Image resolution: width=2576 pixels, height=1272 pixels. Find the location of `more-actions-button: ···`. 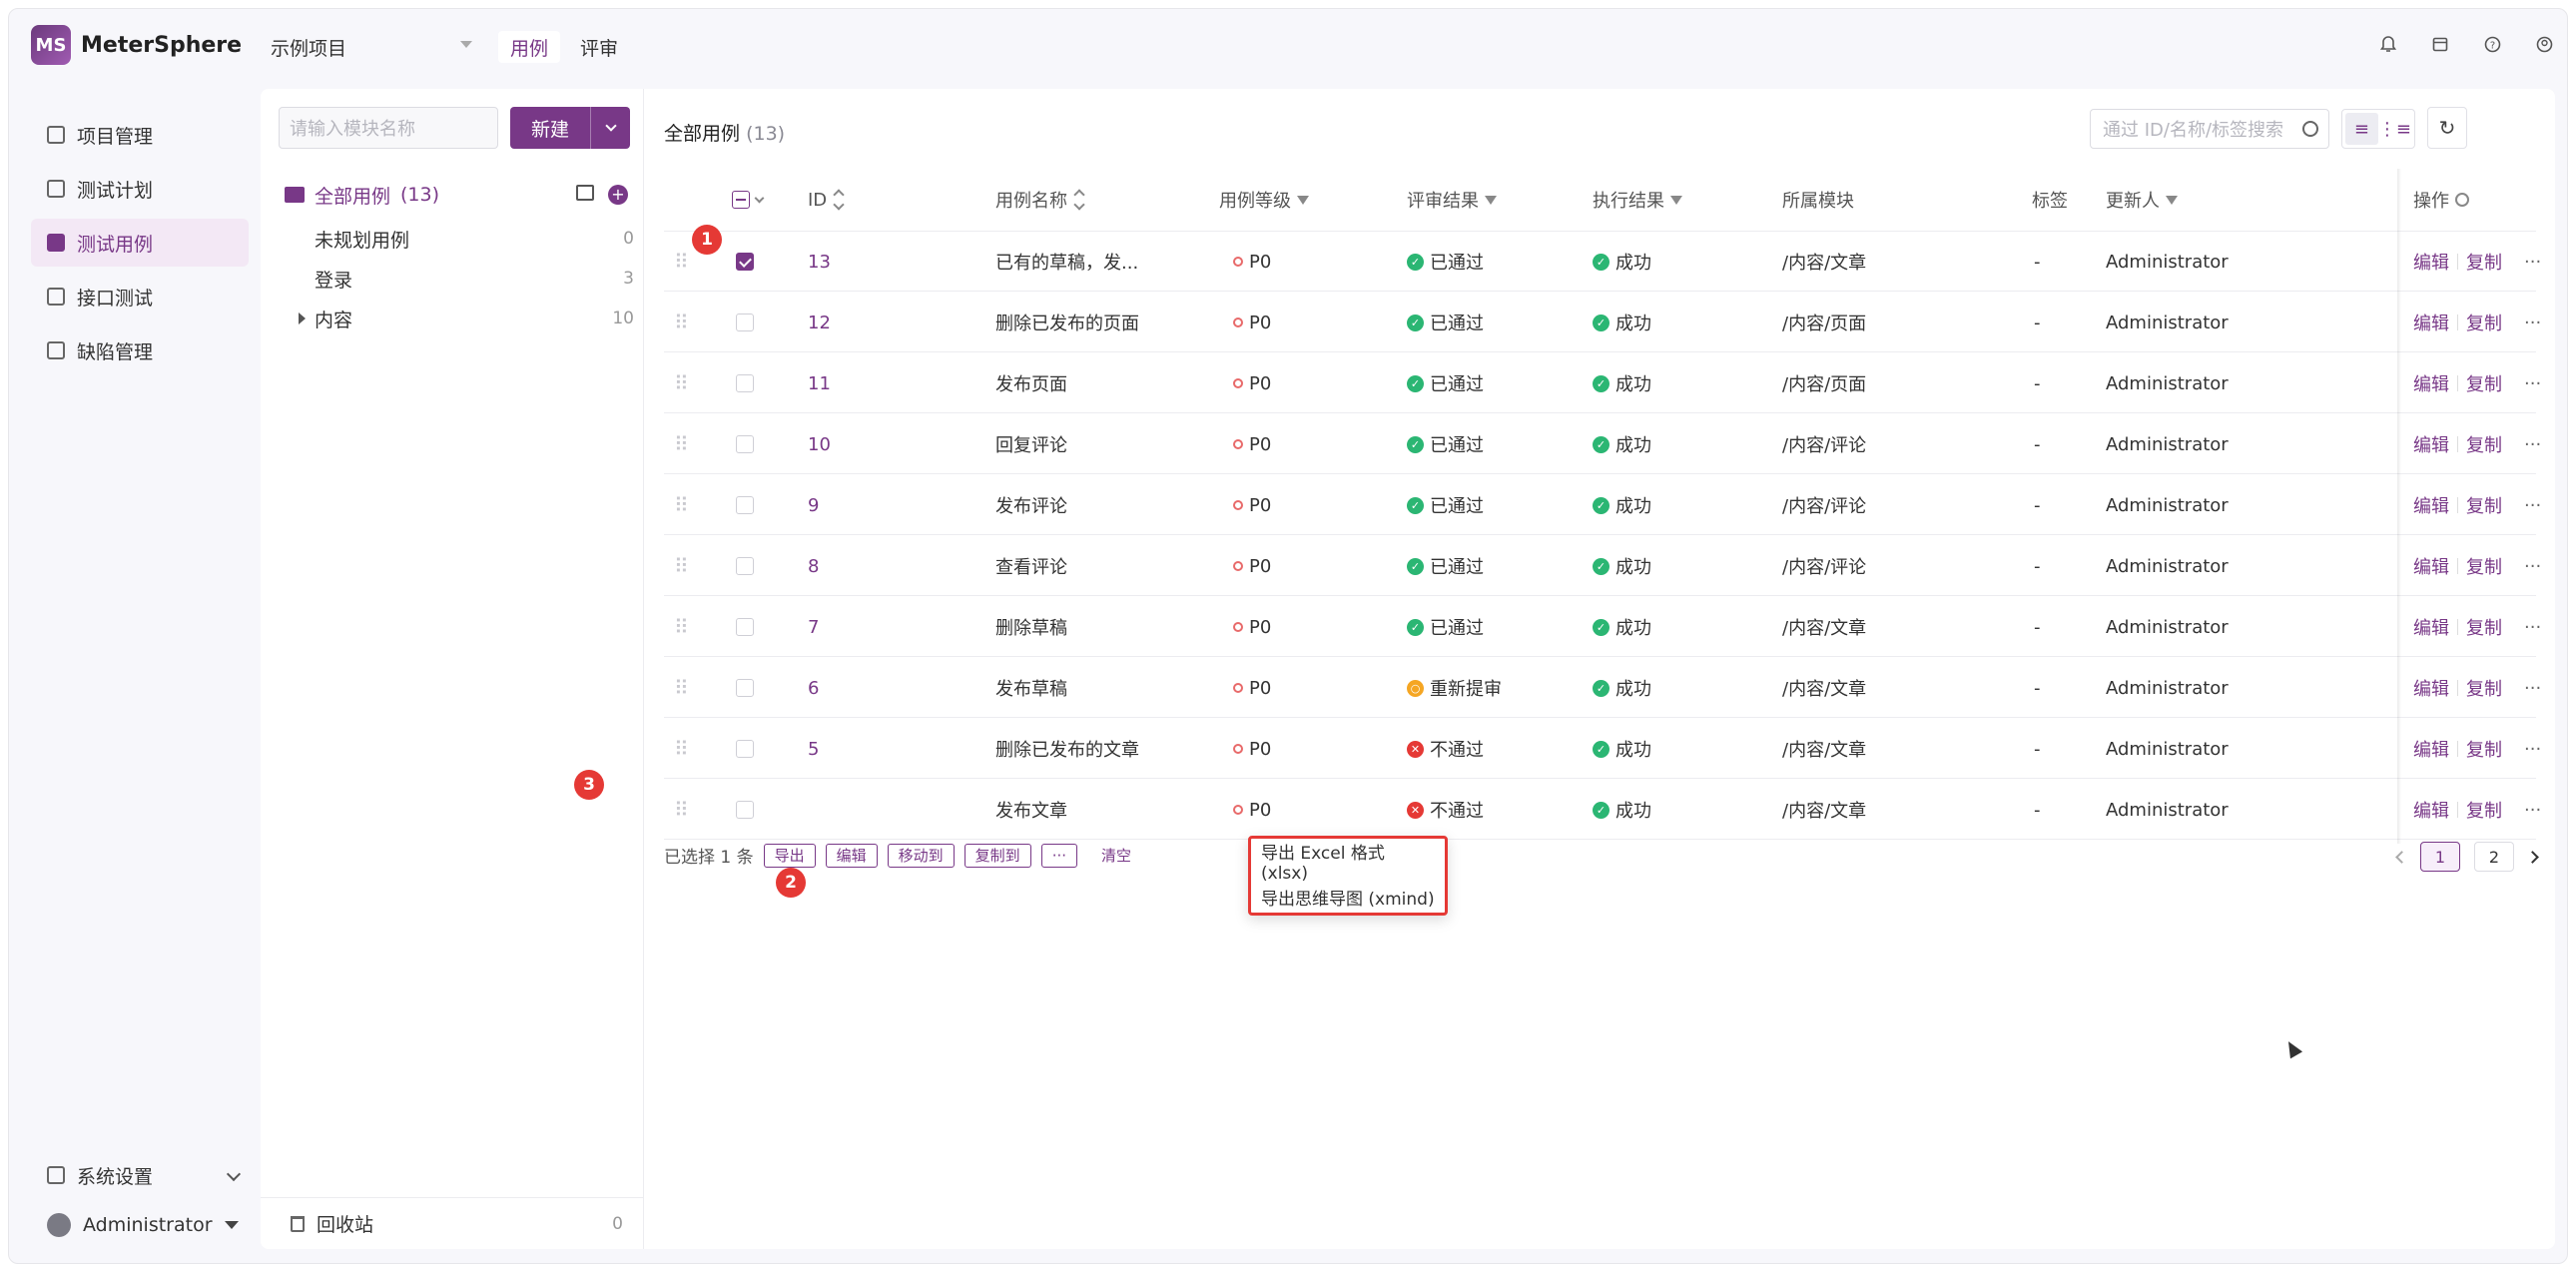

more-actions-button: ··· is located at coordinates (1058, 855).